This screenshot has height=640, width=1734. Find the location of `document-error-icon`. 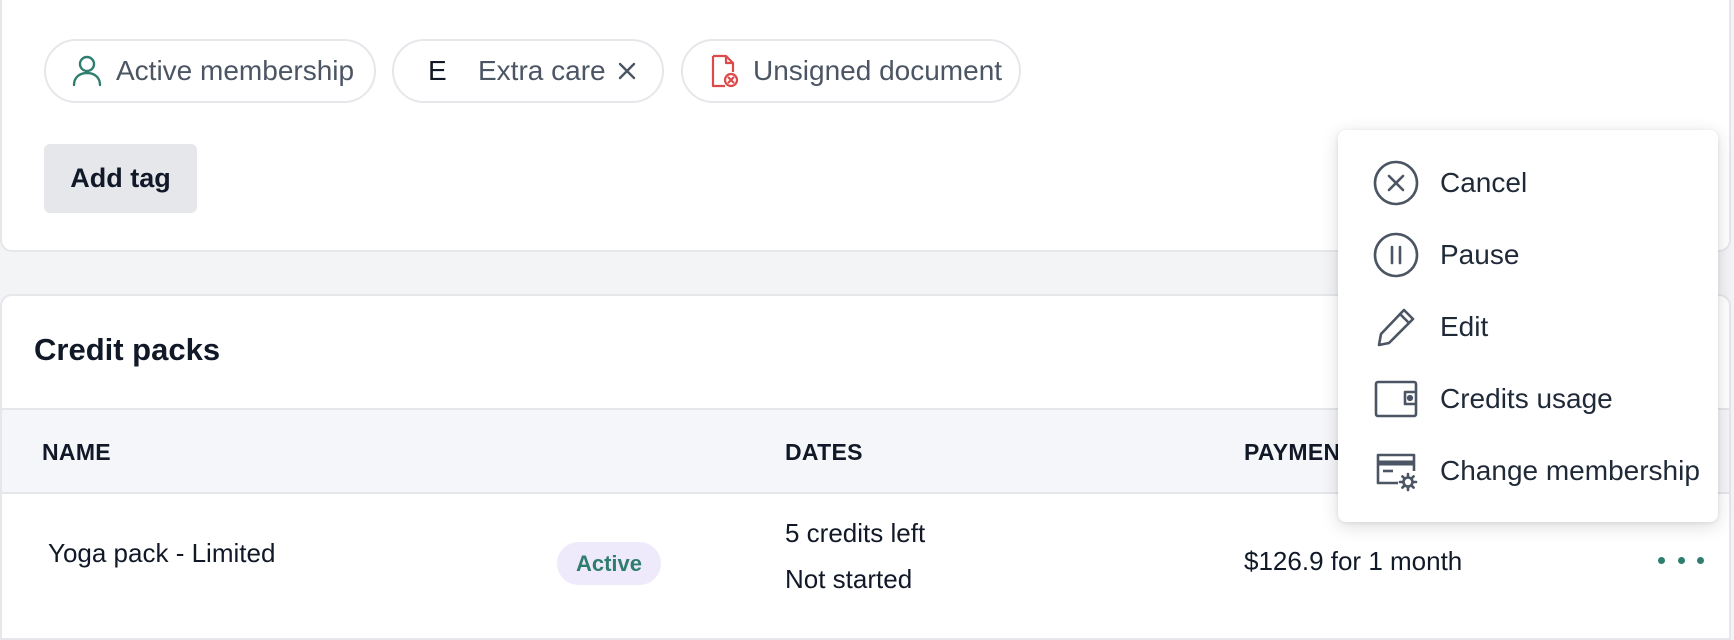

document-error-icon is located at coordinates (724, 71).